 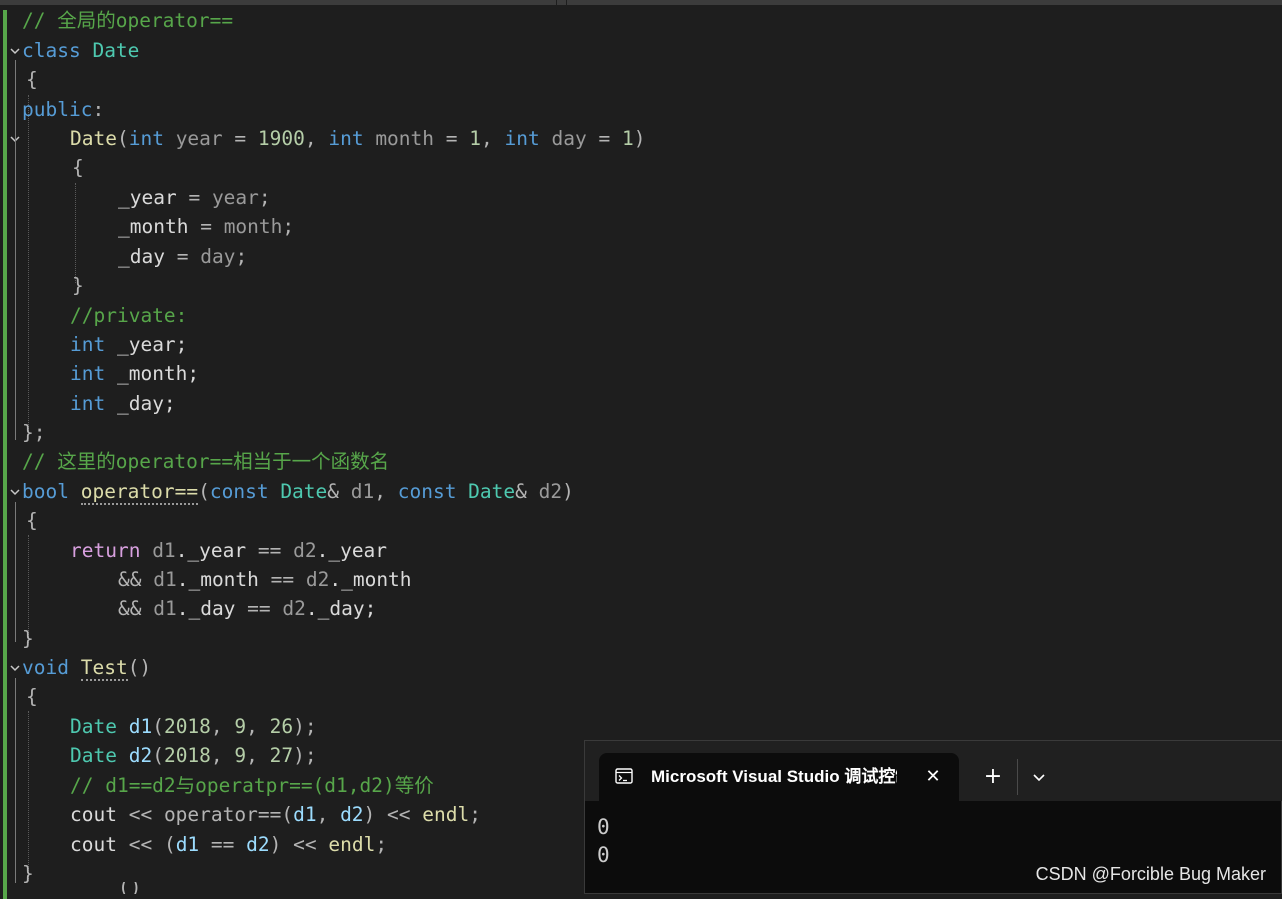 I want to click on code-line: void Test(), so click(x=87, y=668).